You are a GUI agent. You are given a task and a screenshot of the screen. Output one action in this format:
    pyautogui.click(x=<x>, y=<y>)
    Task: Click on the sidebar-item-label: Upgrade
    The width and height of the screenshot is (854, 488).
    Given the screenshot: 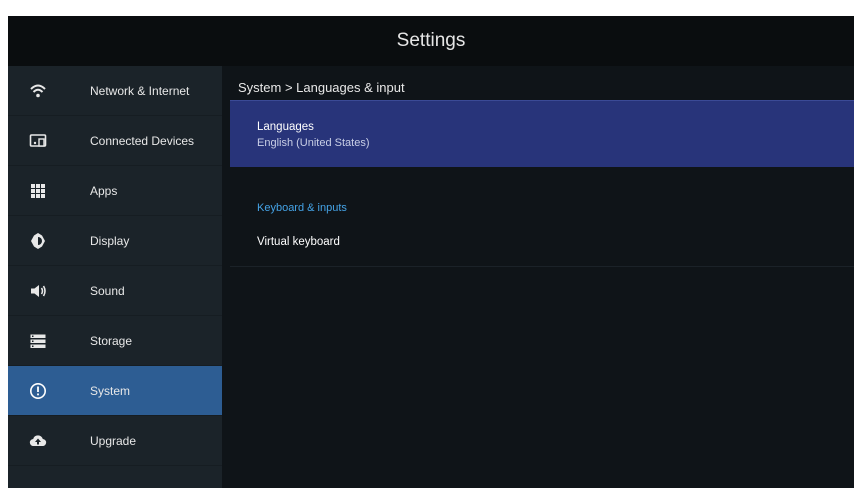 What is the action you would take?
    pyautogui.click(x=113, y=440)
    